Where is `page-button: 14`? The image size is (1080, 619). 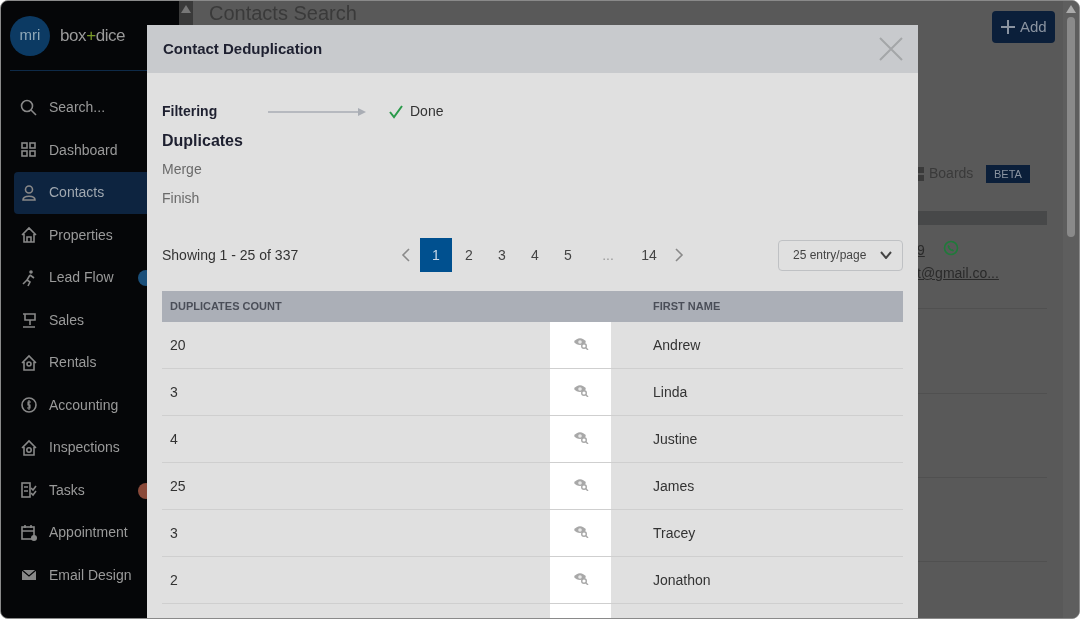 page-button: 14 is located at coordinates (649, 255).